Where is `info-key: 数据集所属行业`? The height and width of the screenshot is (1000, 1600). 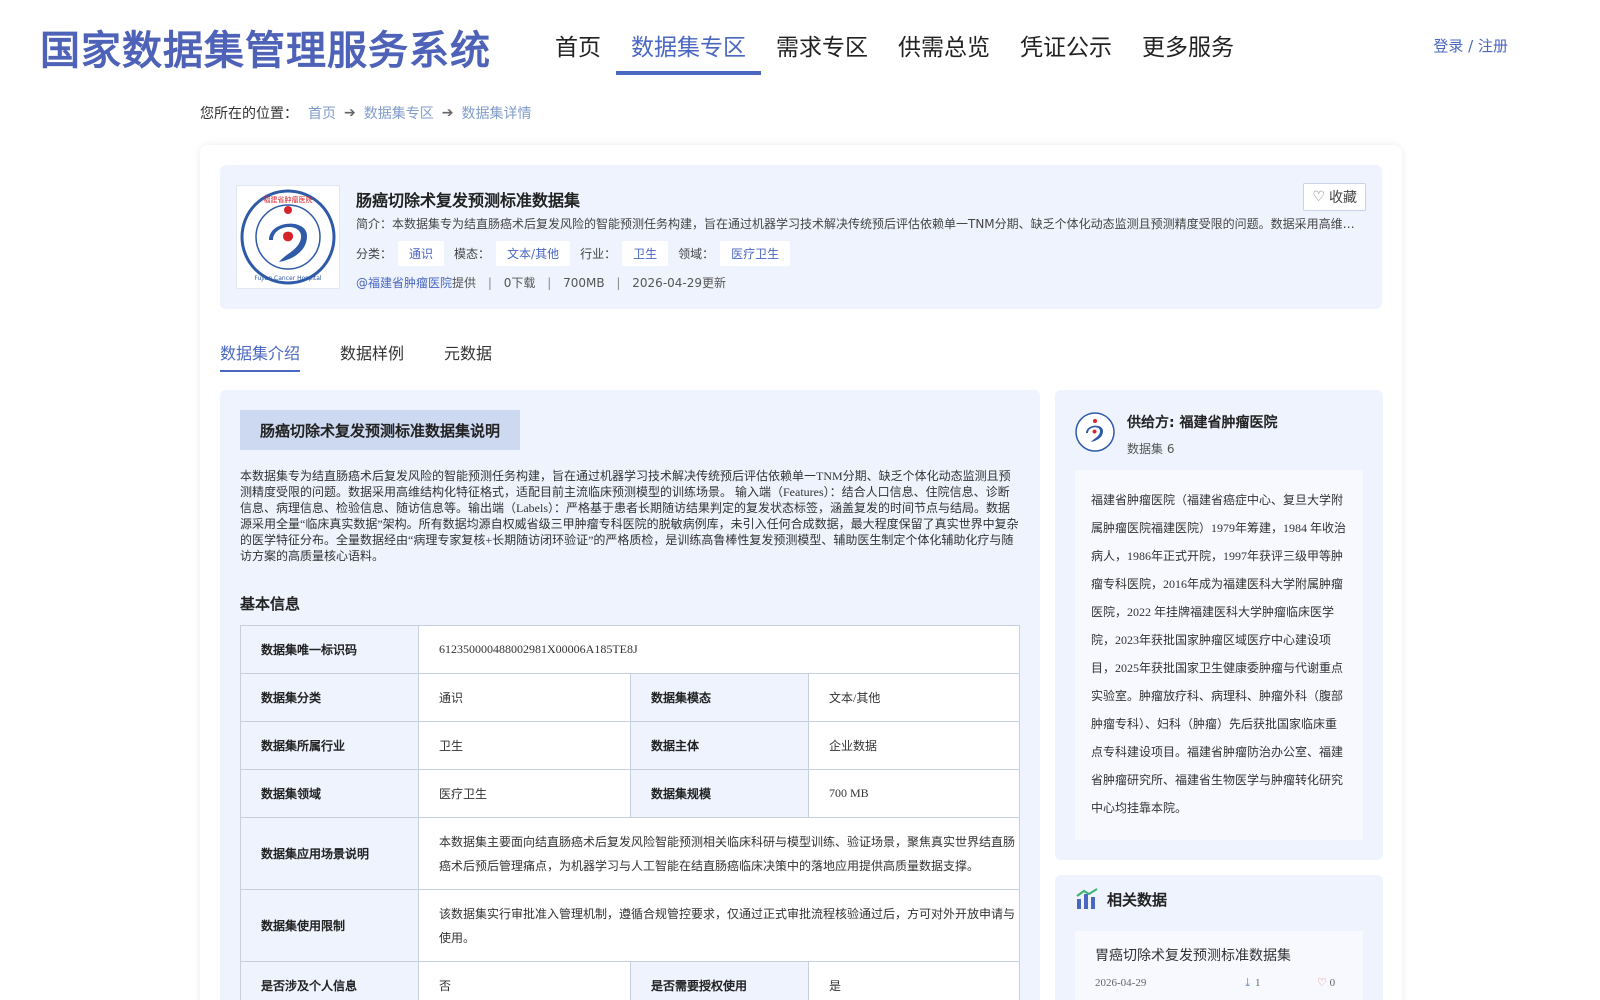 info-key: 数据集所属行业 is located at coordinates (329, 745).